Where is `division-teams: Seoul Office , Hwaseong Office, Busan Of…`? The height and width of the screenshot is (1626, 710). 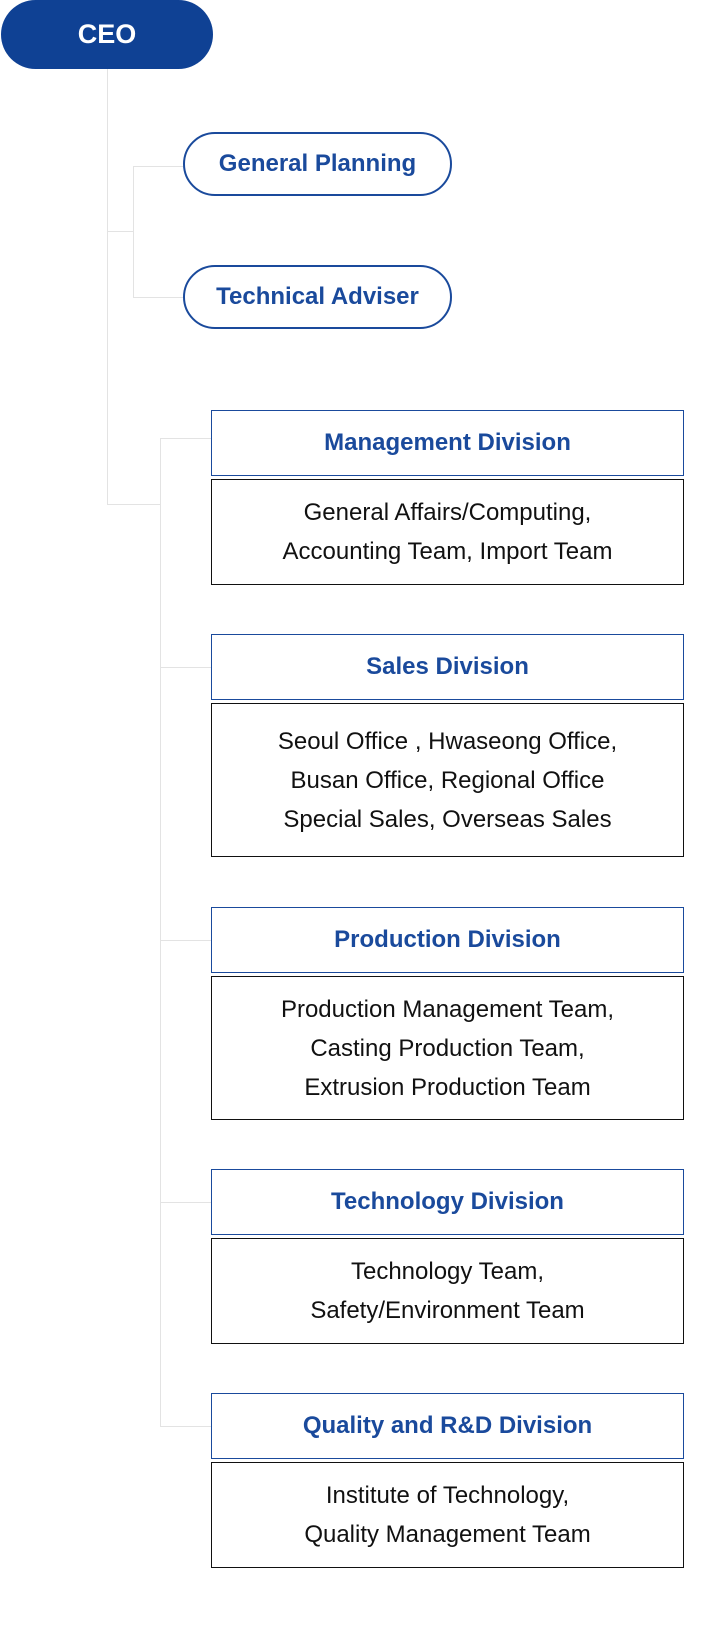 division-teams: Seoul Office , Hwaseong Office, Busan Of… is located at coordinates (447, 780).